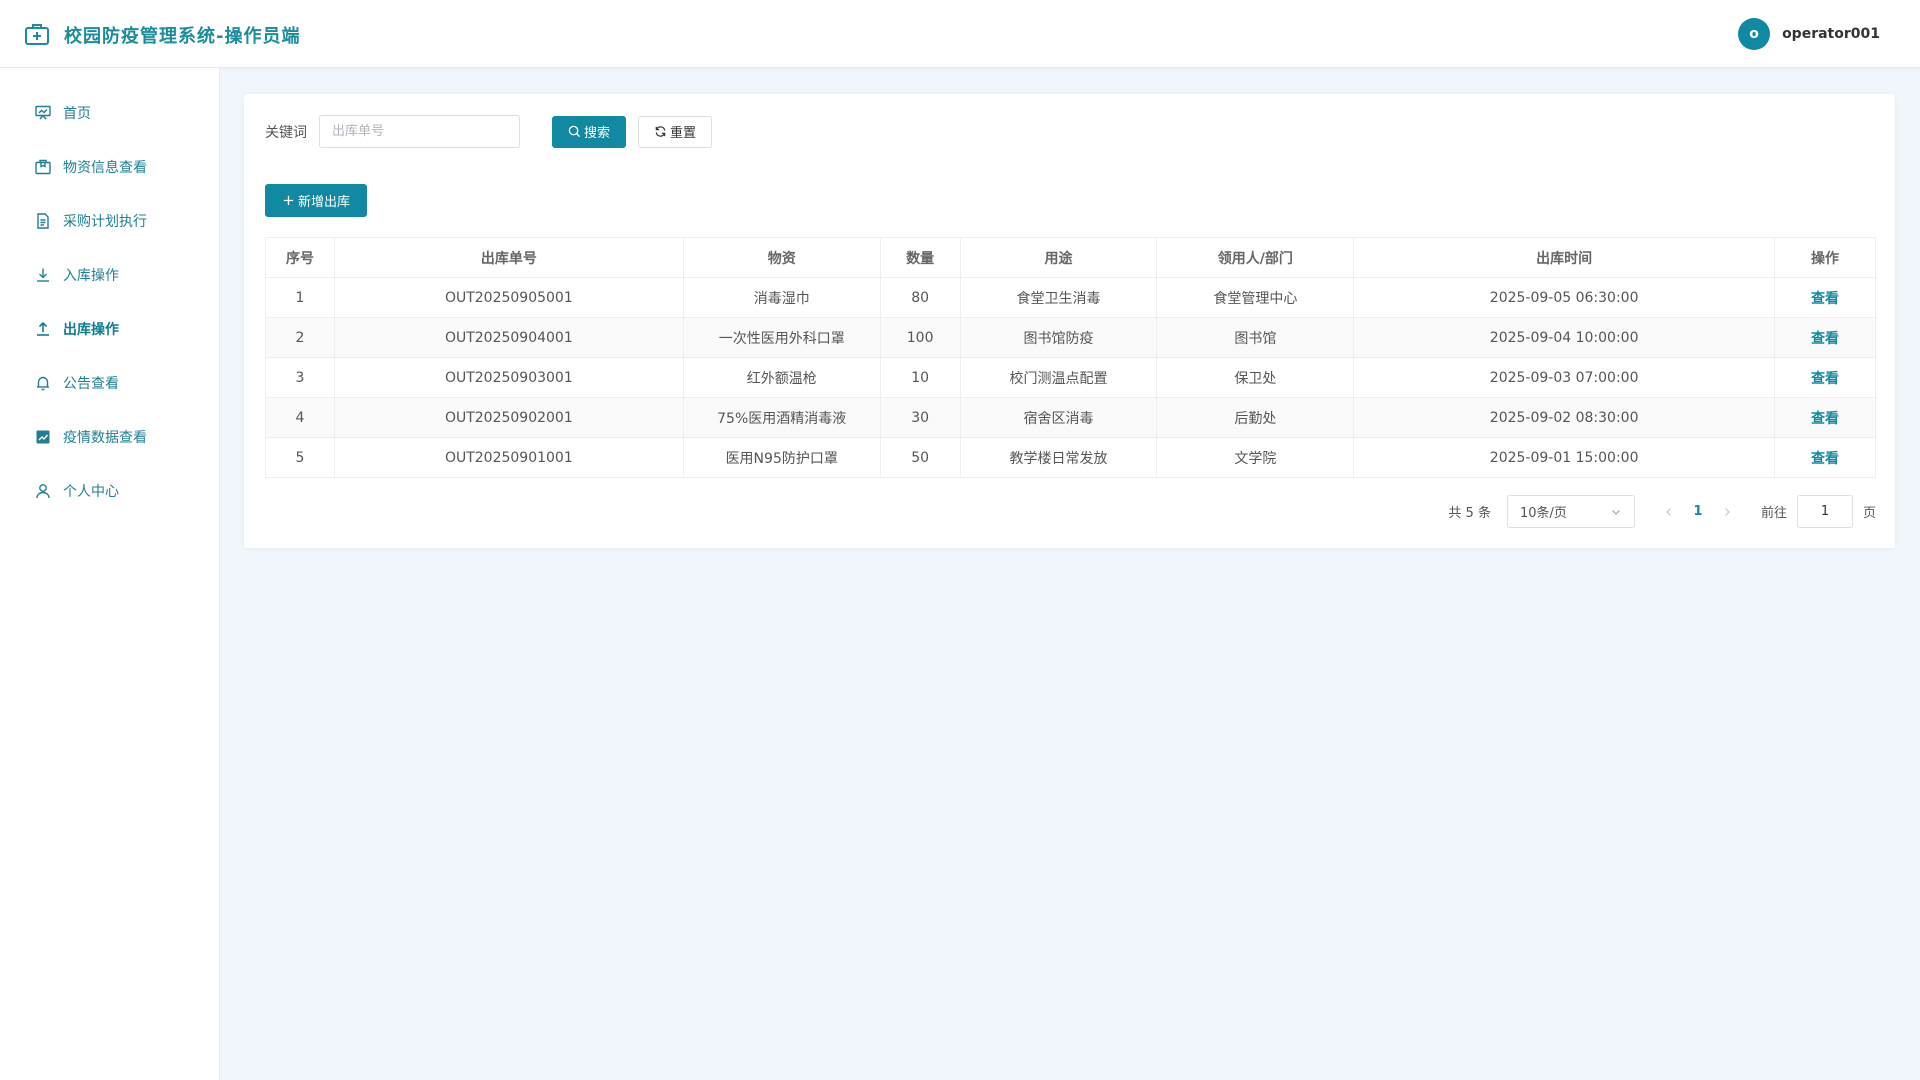 Image resolution: width=1920 pixels, height=1080 pixels. What do you see at coordinates (109, 113) in the screenshot?
I see `sidebar-item-home: 首页` at bounding box center [109, 113].